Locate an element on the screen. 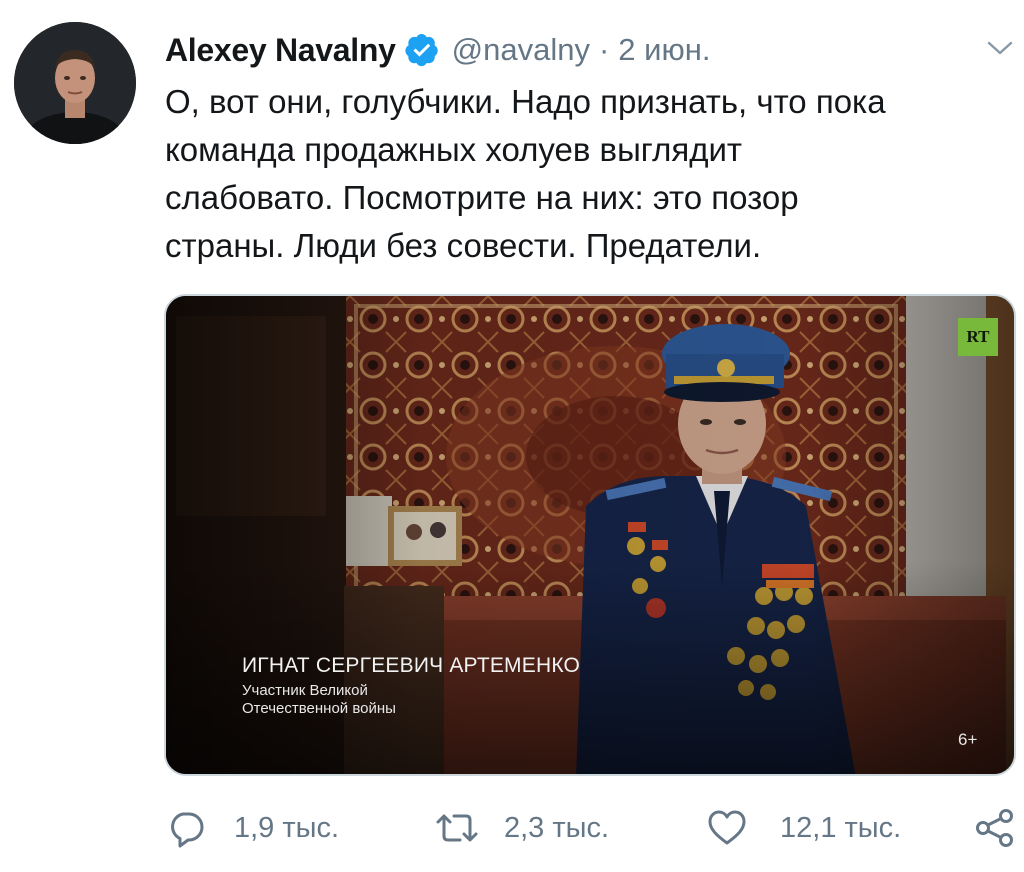 This screenshot has width=1024, height=872. reply-icon is located at coordinates (186, 828).